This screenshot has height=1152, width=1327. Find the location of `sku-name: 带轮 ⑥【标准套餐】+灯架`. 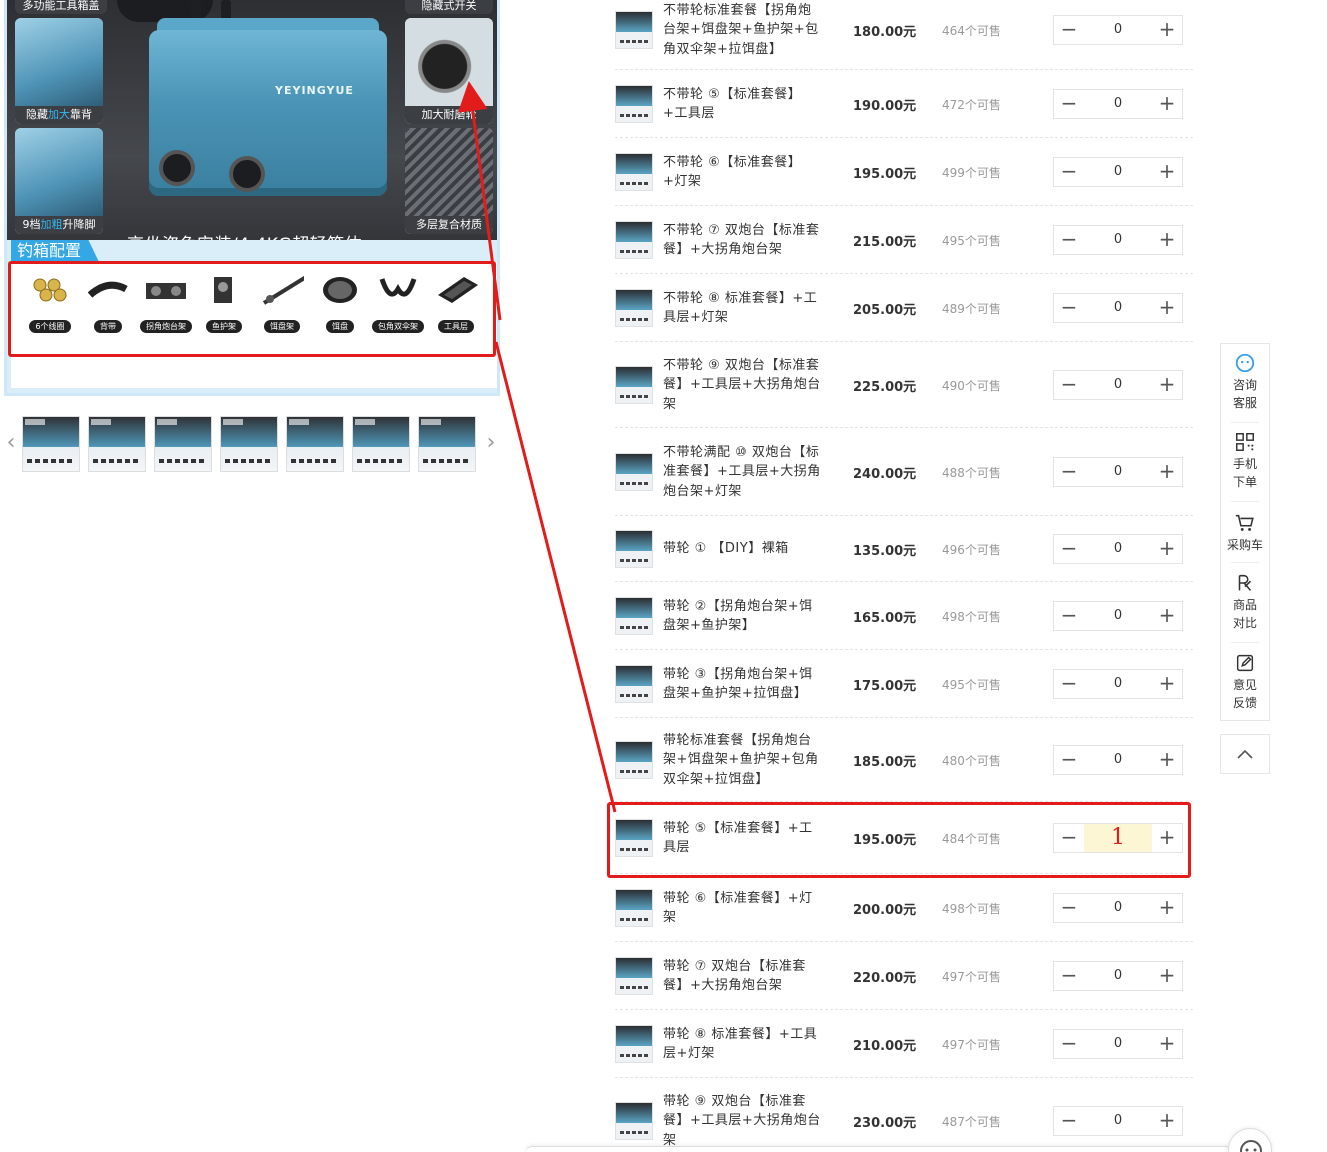

sku-name: 带轮 ⑥【标准套餐】+灯架 is located at coordinates (738, 908).